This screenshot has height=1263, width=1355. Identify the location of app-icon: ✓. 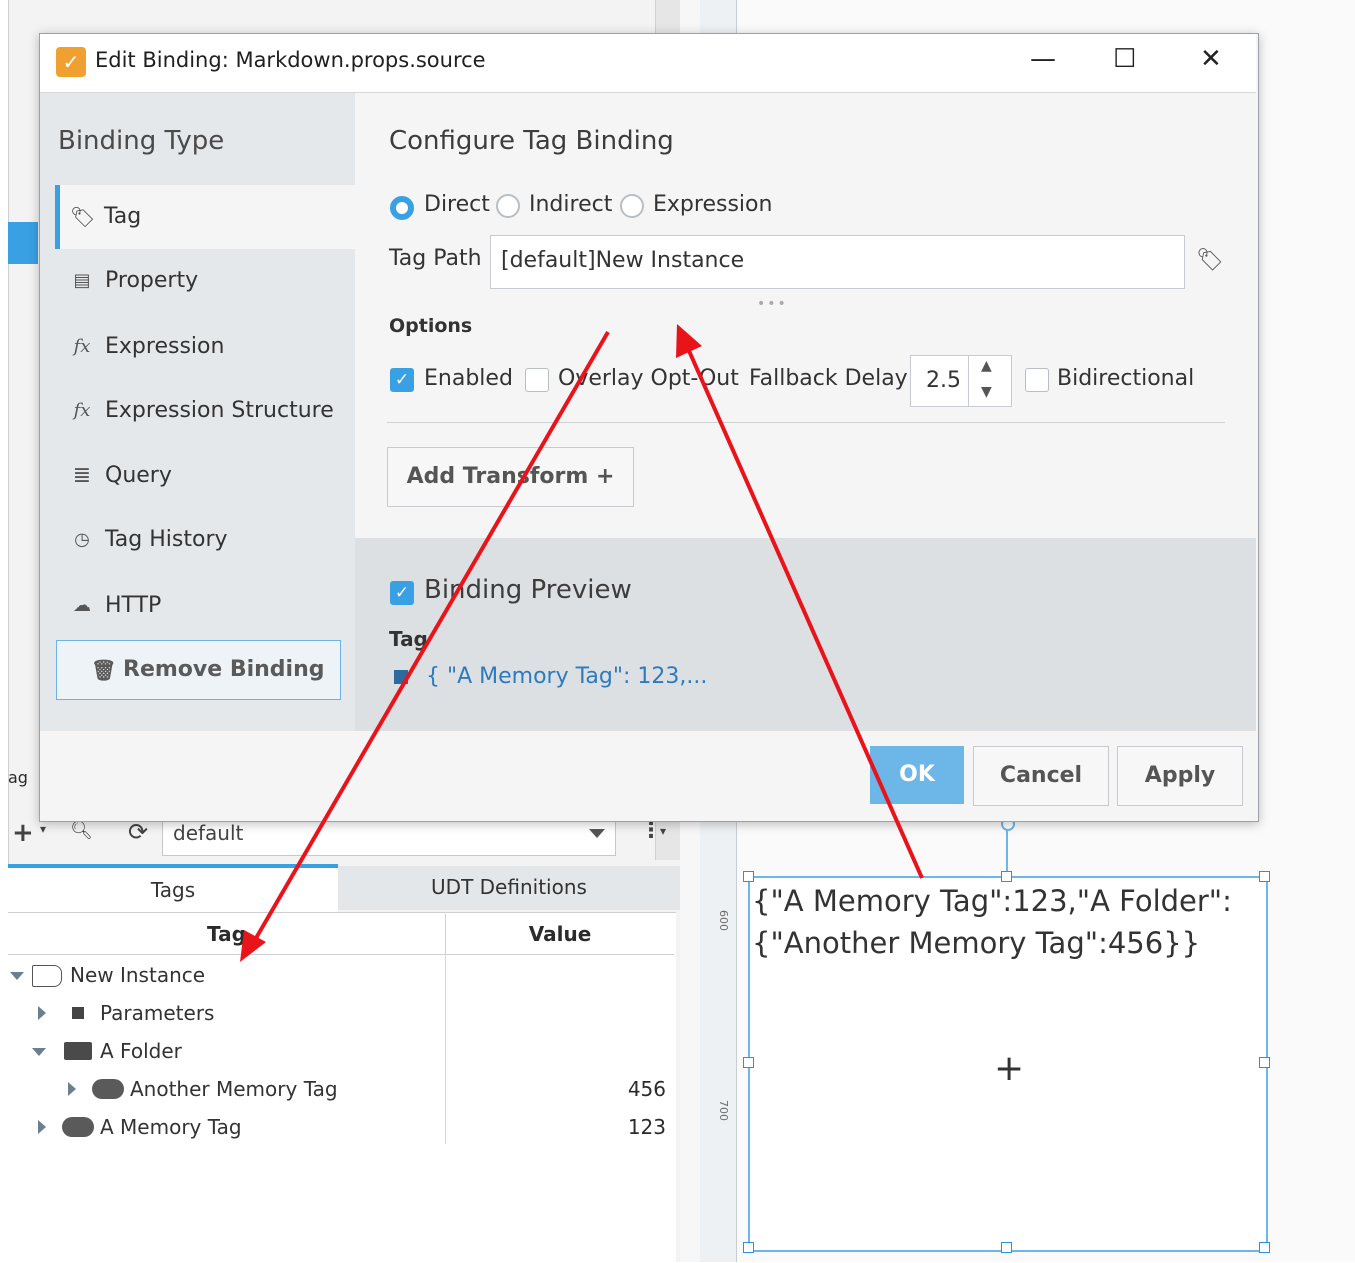
(71, 62).